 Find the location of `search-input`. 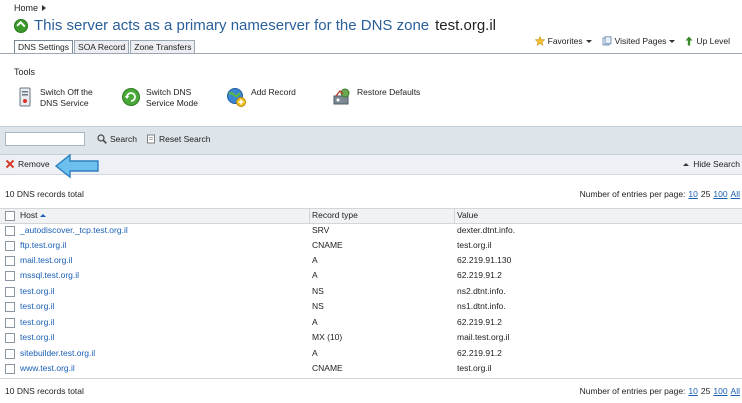

search-input is located at coordinates (45, 139).